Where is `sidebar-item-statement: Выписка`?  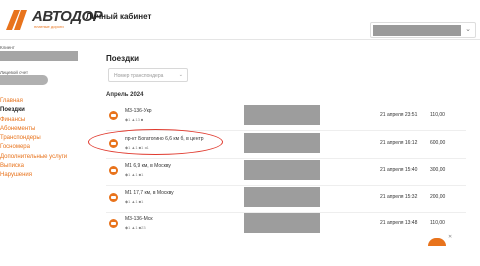
sidebar-item-statement: Выписка is located at coordinates (33, 166).